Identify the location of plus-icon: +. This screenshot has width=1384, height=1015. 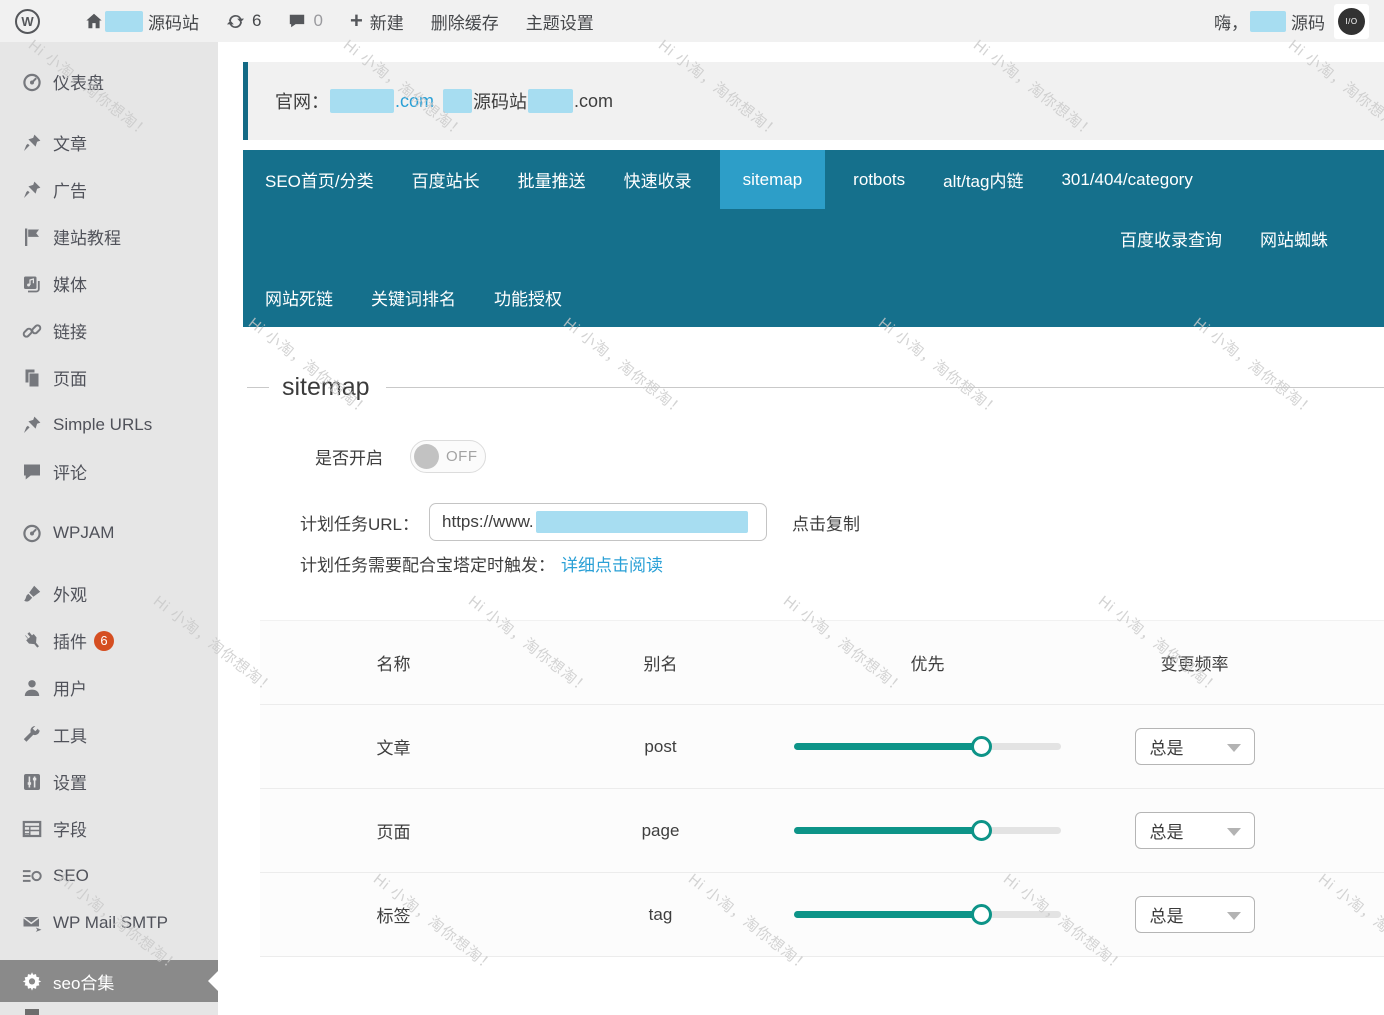
(356, 20).